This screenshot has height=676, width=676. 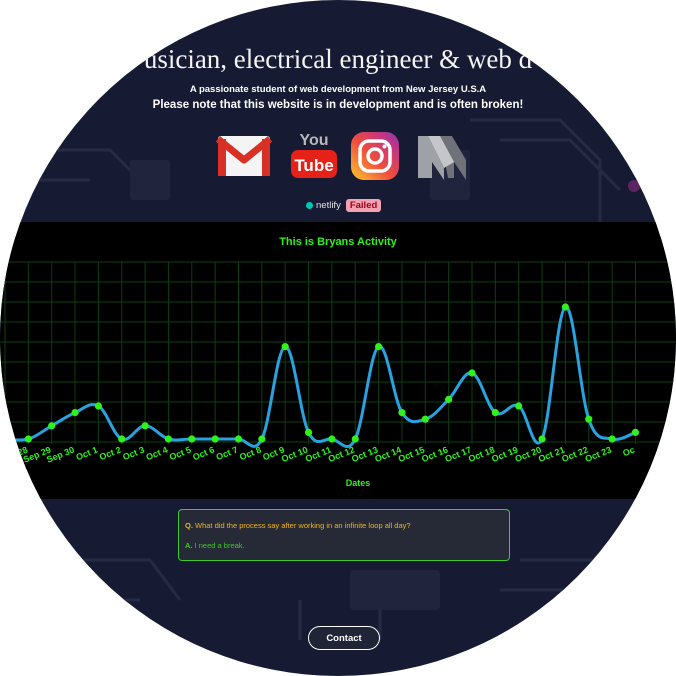 What do you see at coordinates (203, 454) in the screenshot?
I see `x-tick-label: Oct 6` at bounding box center [203, 454].